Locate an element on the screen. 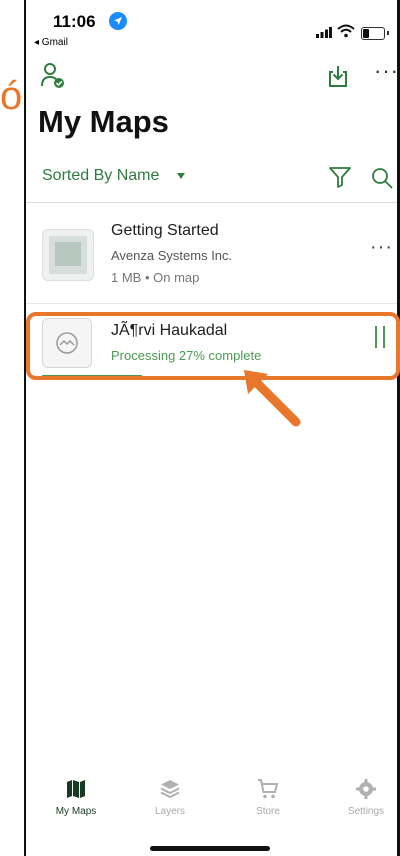  map-publisher: Avenza Systems Inc. is located at coordinates (172, 255).